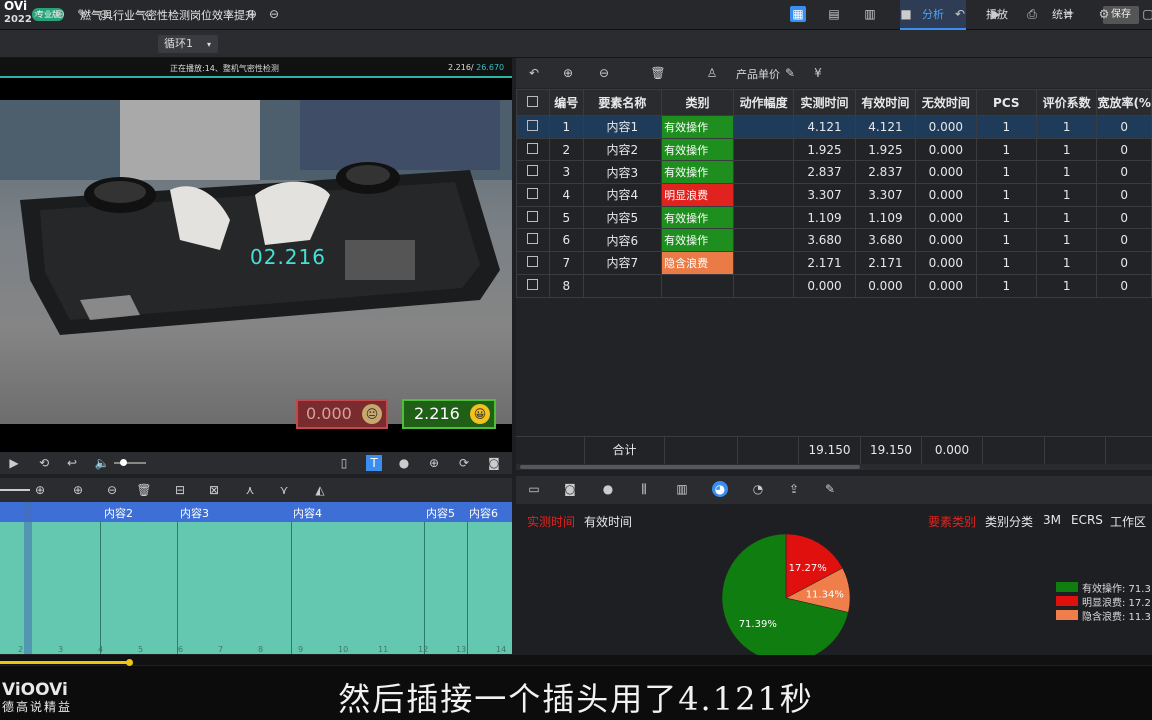 This screenshot has height=720, width=1152. What do you see at coordinates (885, 240) in the screenshot?
I see `effective-time-cell: 3.680` at bounding box center [885, 240].